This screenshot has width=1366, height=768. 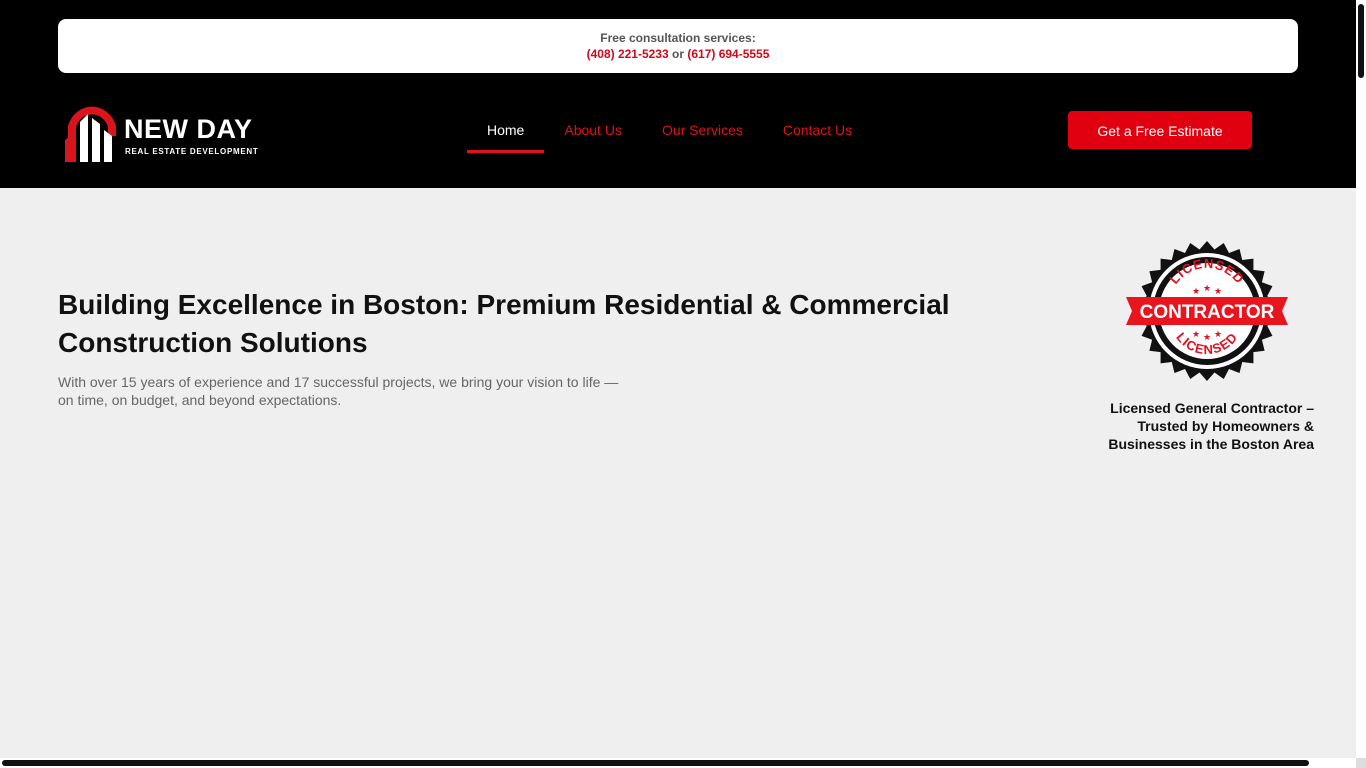 What do you see at coordinates (192, 151) in the screenshot?
I see `logo-tagline: REAL ESTATE DEVELOPMENT` at bounding box center [192, 151].